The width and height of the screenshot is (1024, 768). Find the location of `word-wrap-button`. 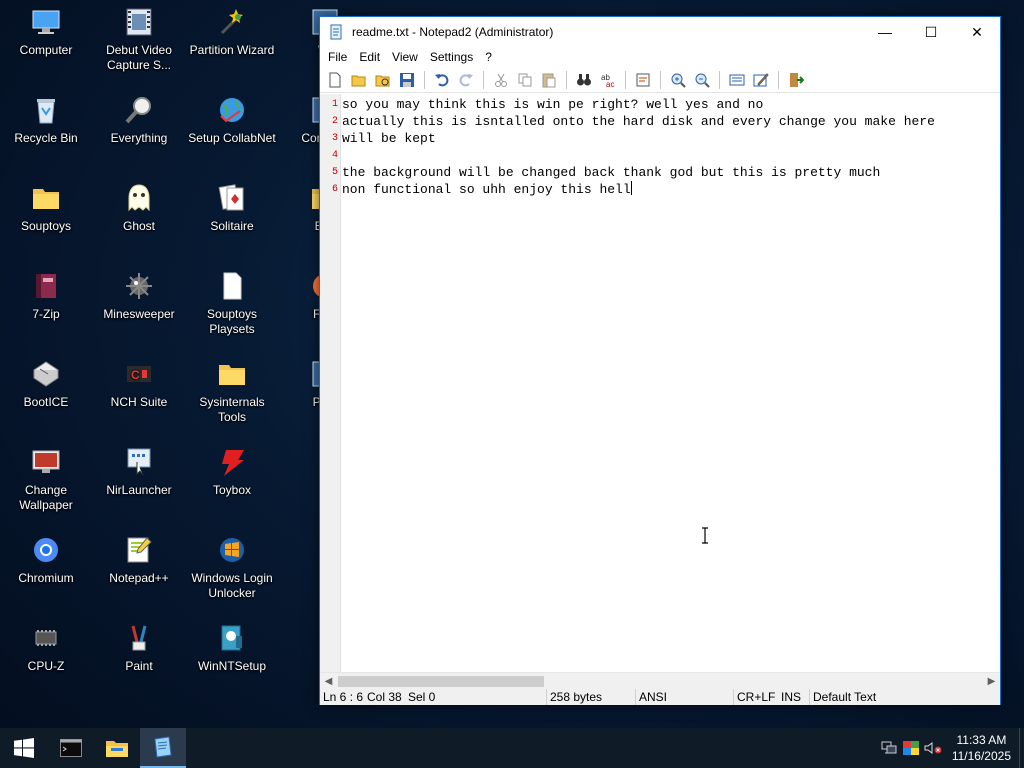

word-wrap-button is located at coordinates (643, 80).